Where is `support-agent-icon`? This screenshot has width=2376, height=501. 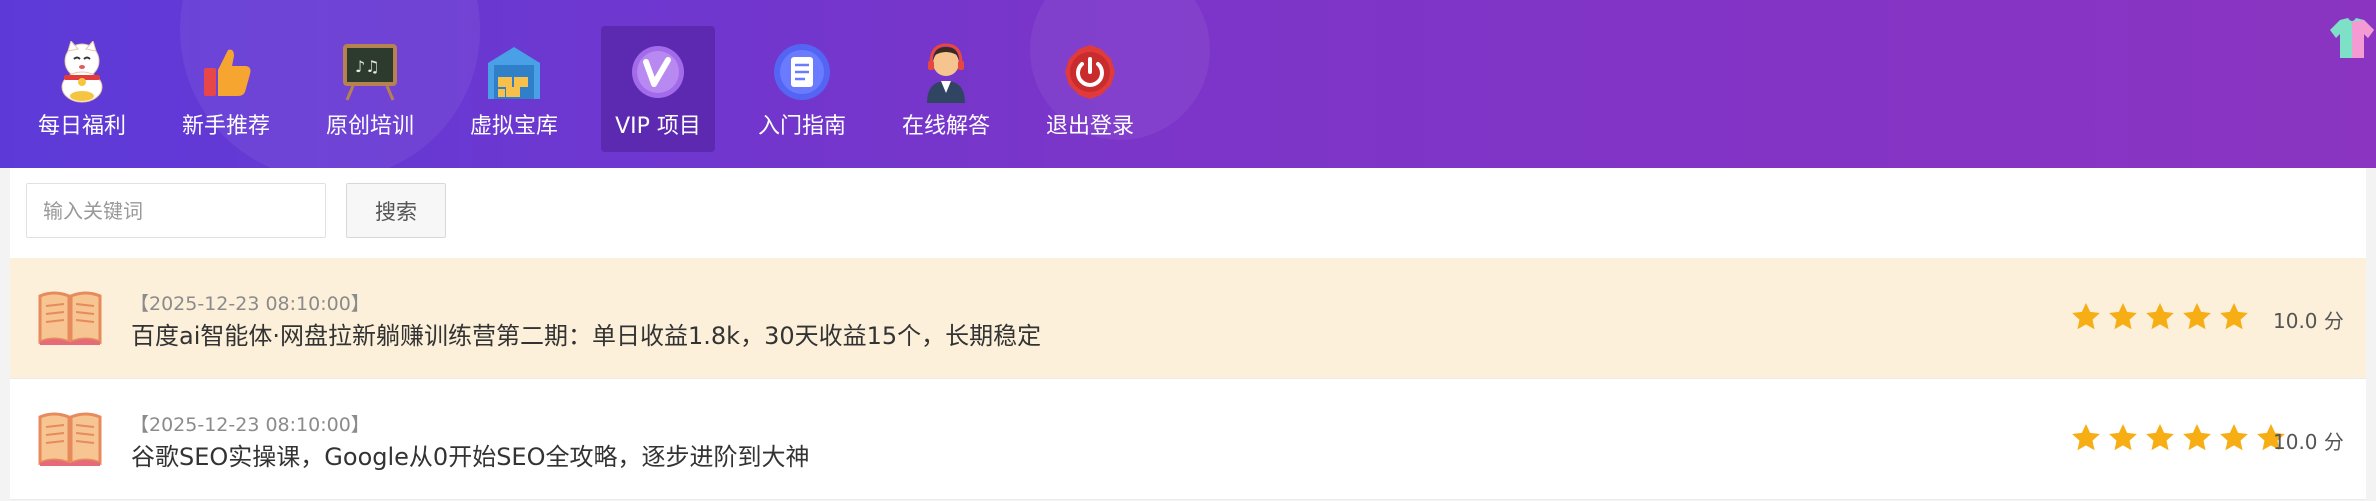
support-agent-icon is located at coordinates (946, 72).